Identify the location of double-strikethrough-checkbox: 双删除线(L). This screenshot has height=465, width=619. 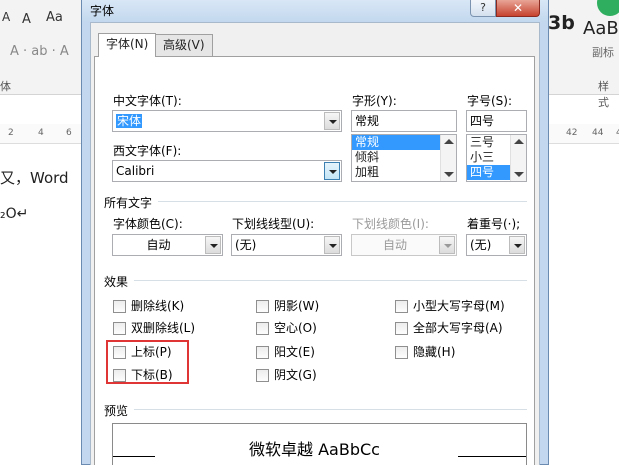
(154, 328).